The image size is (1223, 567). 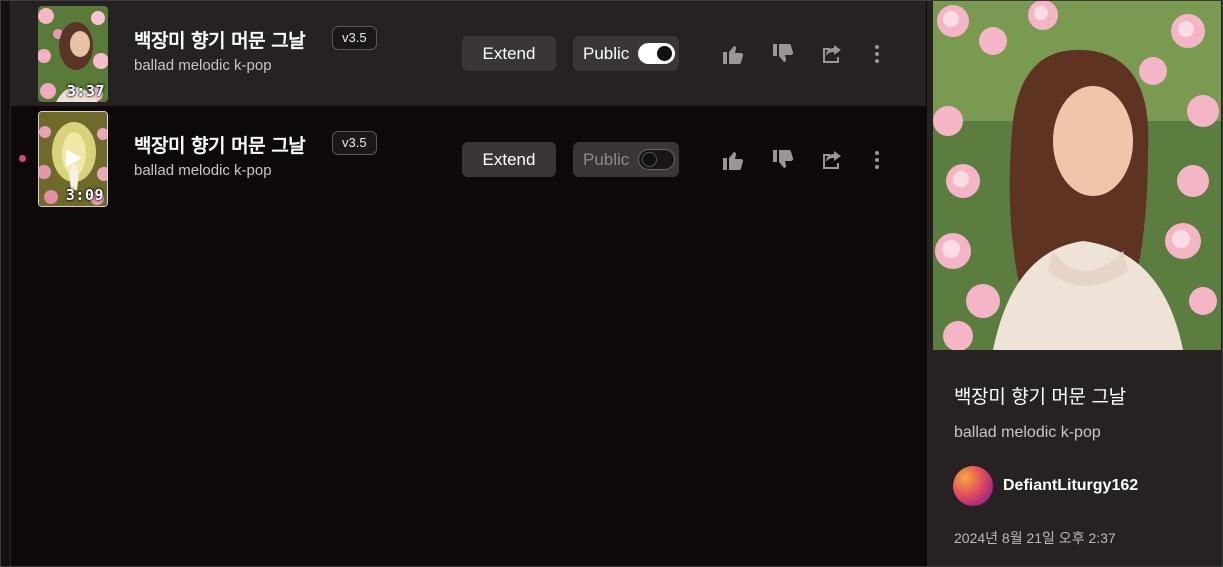 What do you see at coordinates (73, 54) in the screenshot?
I see `song-thumbnail: 3:37` at bounding box center [73, 54].